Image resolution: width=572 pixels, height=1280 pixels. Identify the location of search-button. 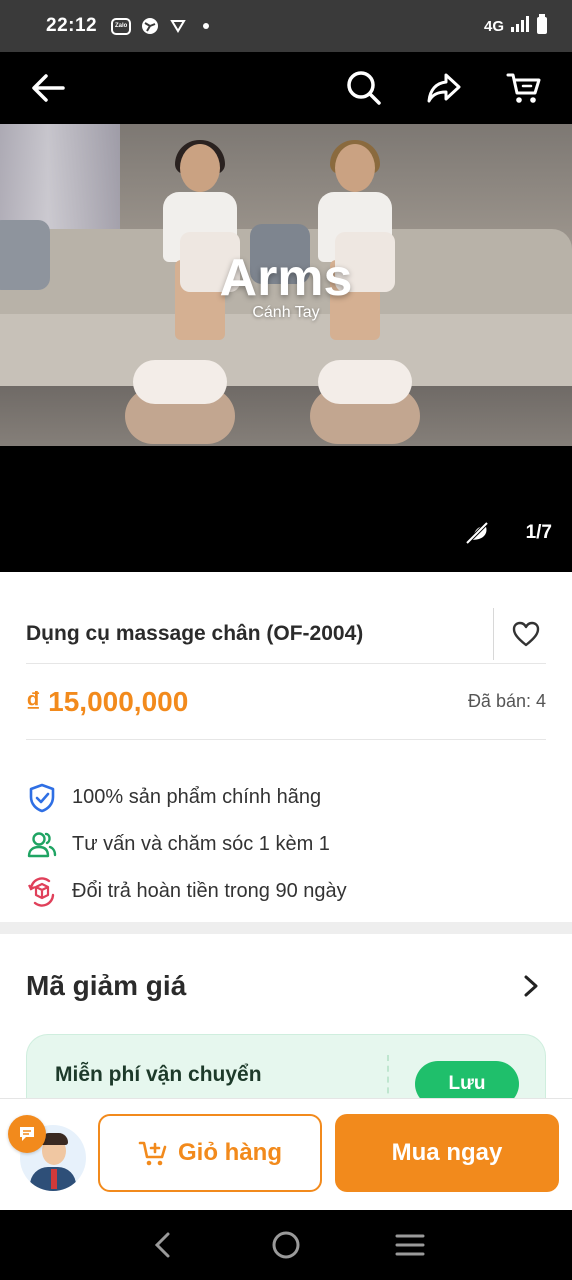
(364, 88).